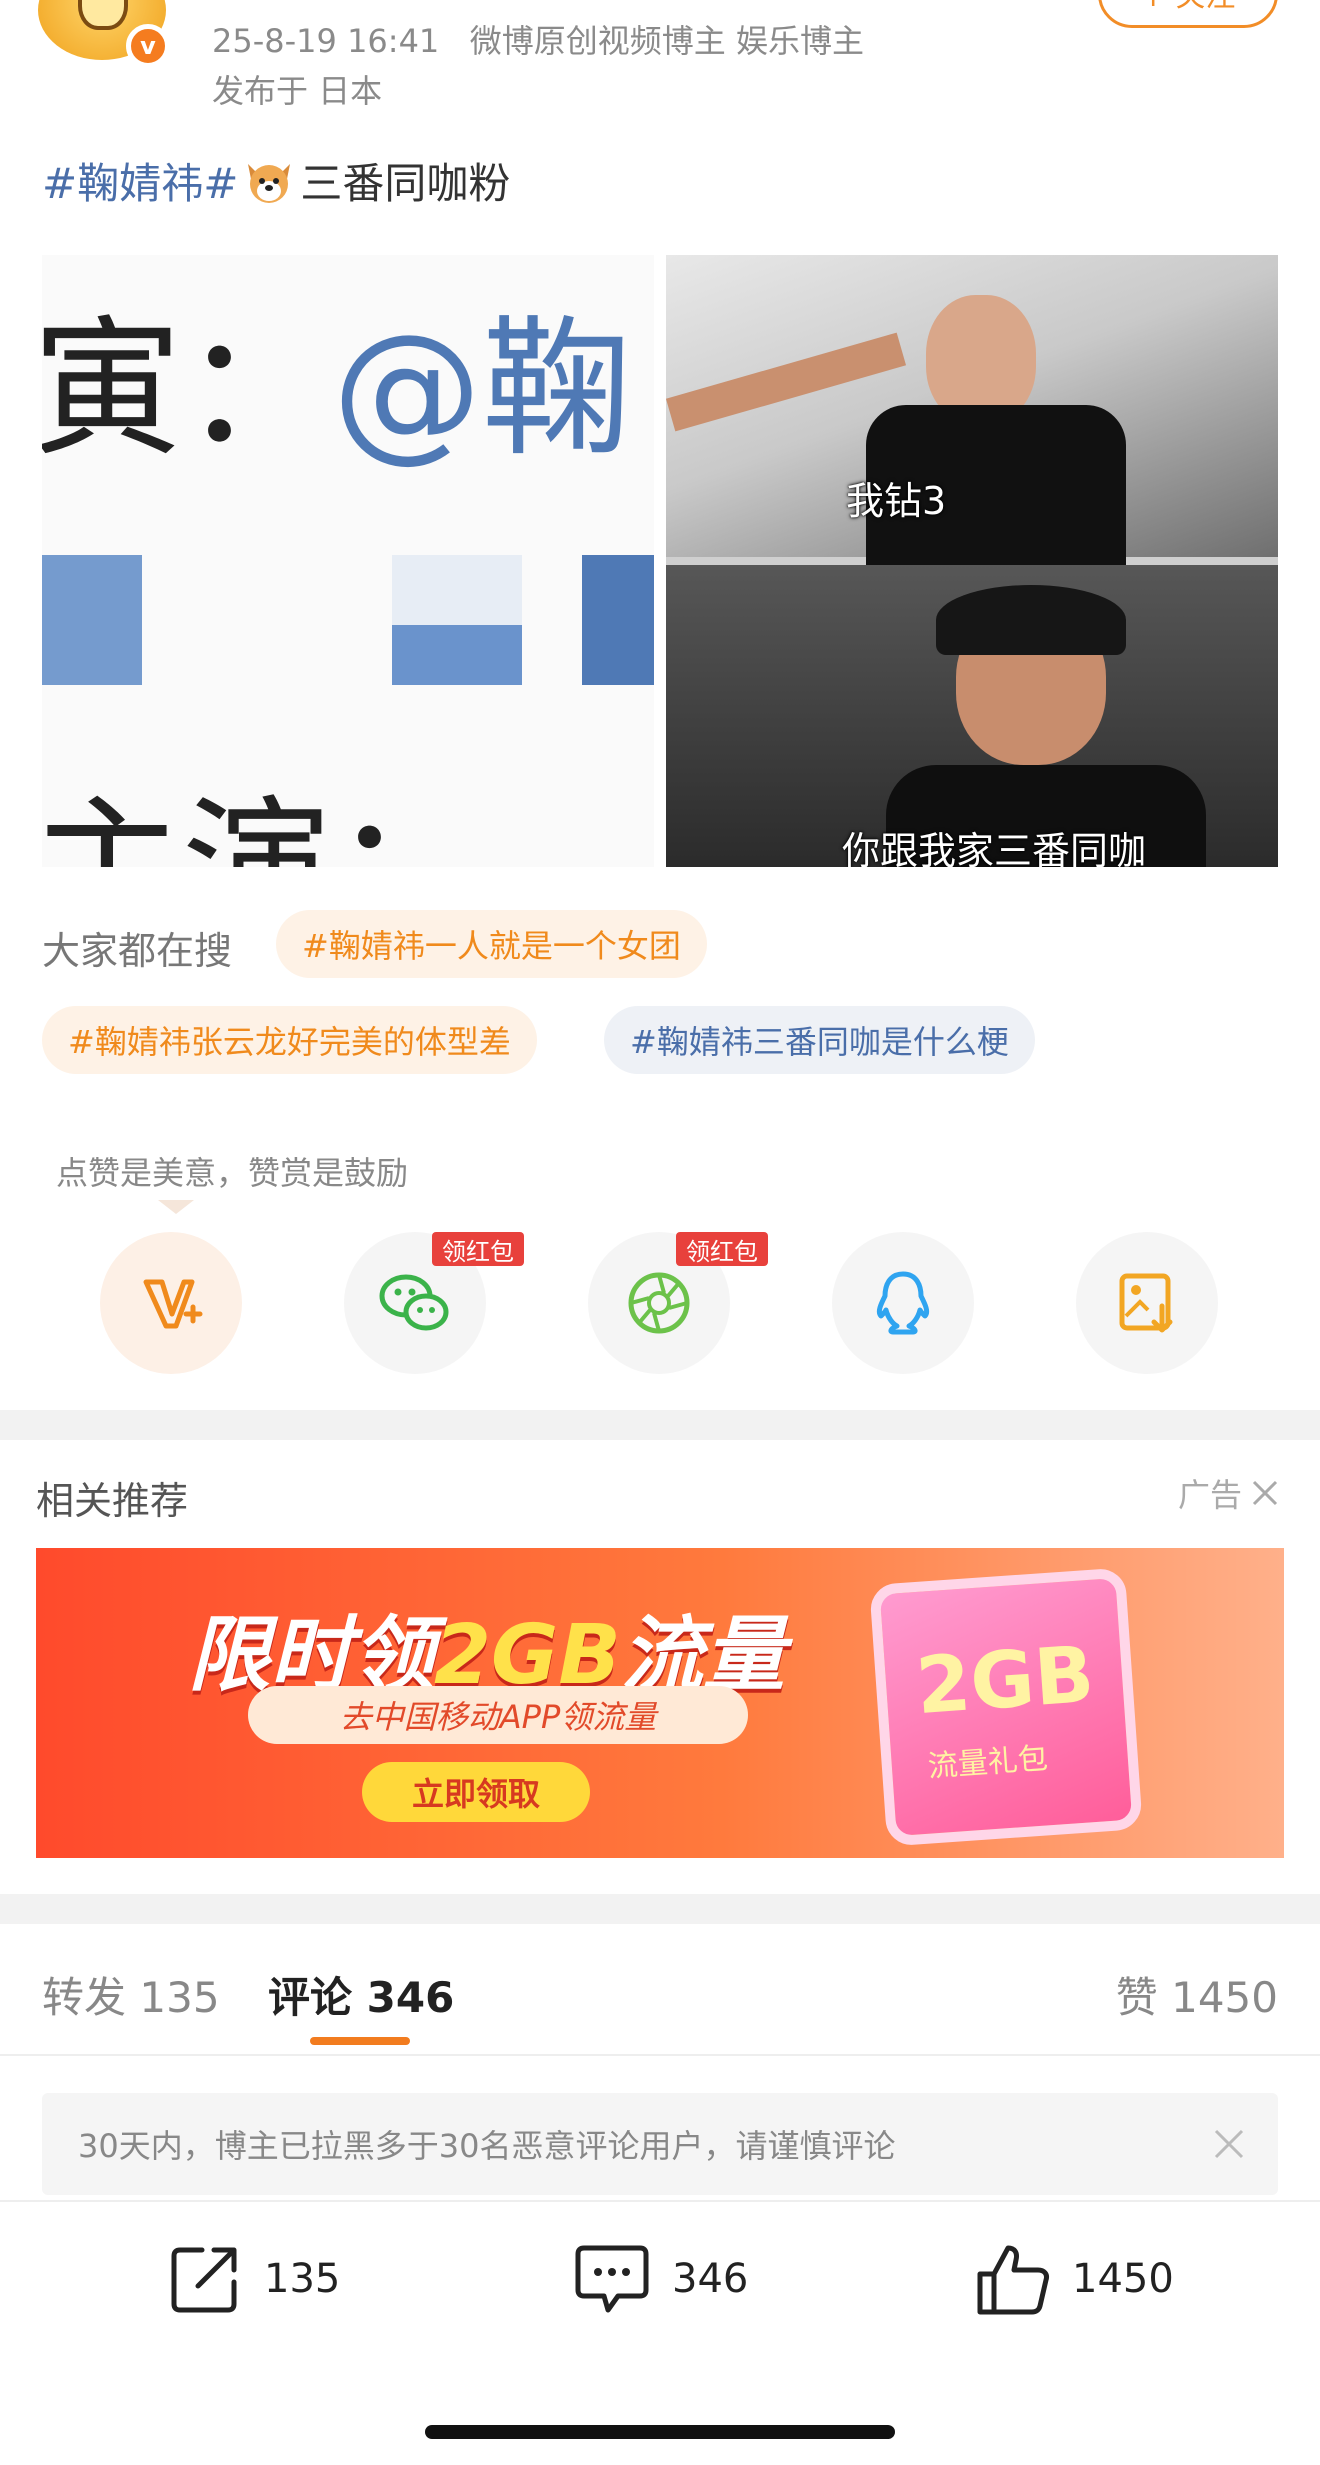  I want to click on hot-search-label: 大家都在搜, so click(137, 951).